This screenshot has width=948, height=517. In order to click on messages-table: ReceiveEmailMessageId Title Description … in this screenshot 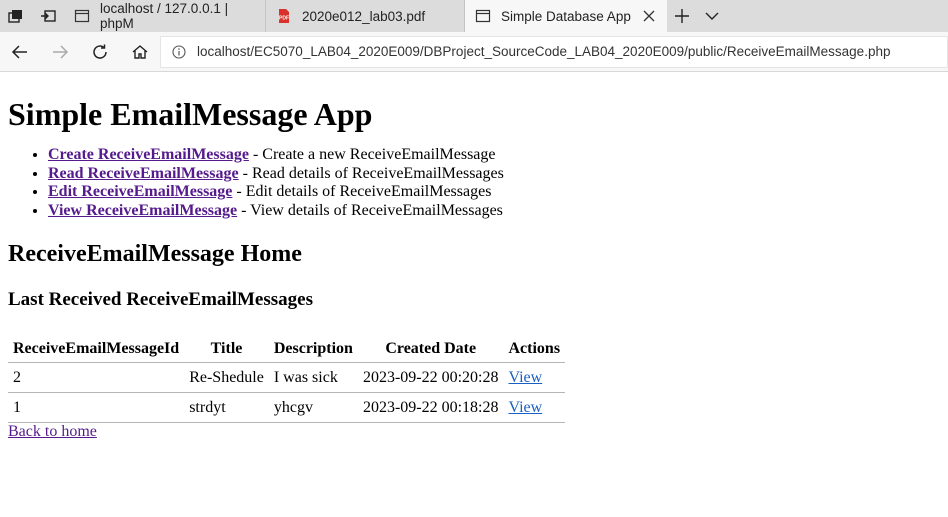, I will do `click(287, 378)`.